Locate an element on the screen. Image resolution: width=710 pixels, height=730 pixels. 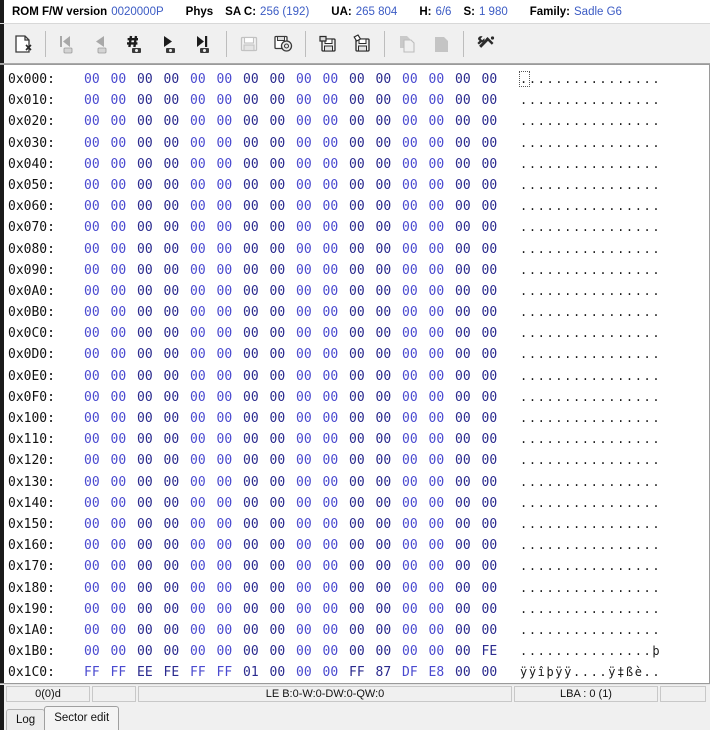
read-from-drive-button is located at coordinates (362, 44).